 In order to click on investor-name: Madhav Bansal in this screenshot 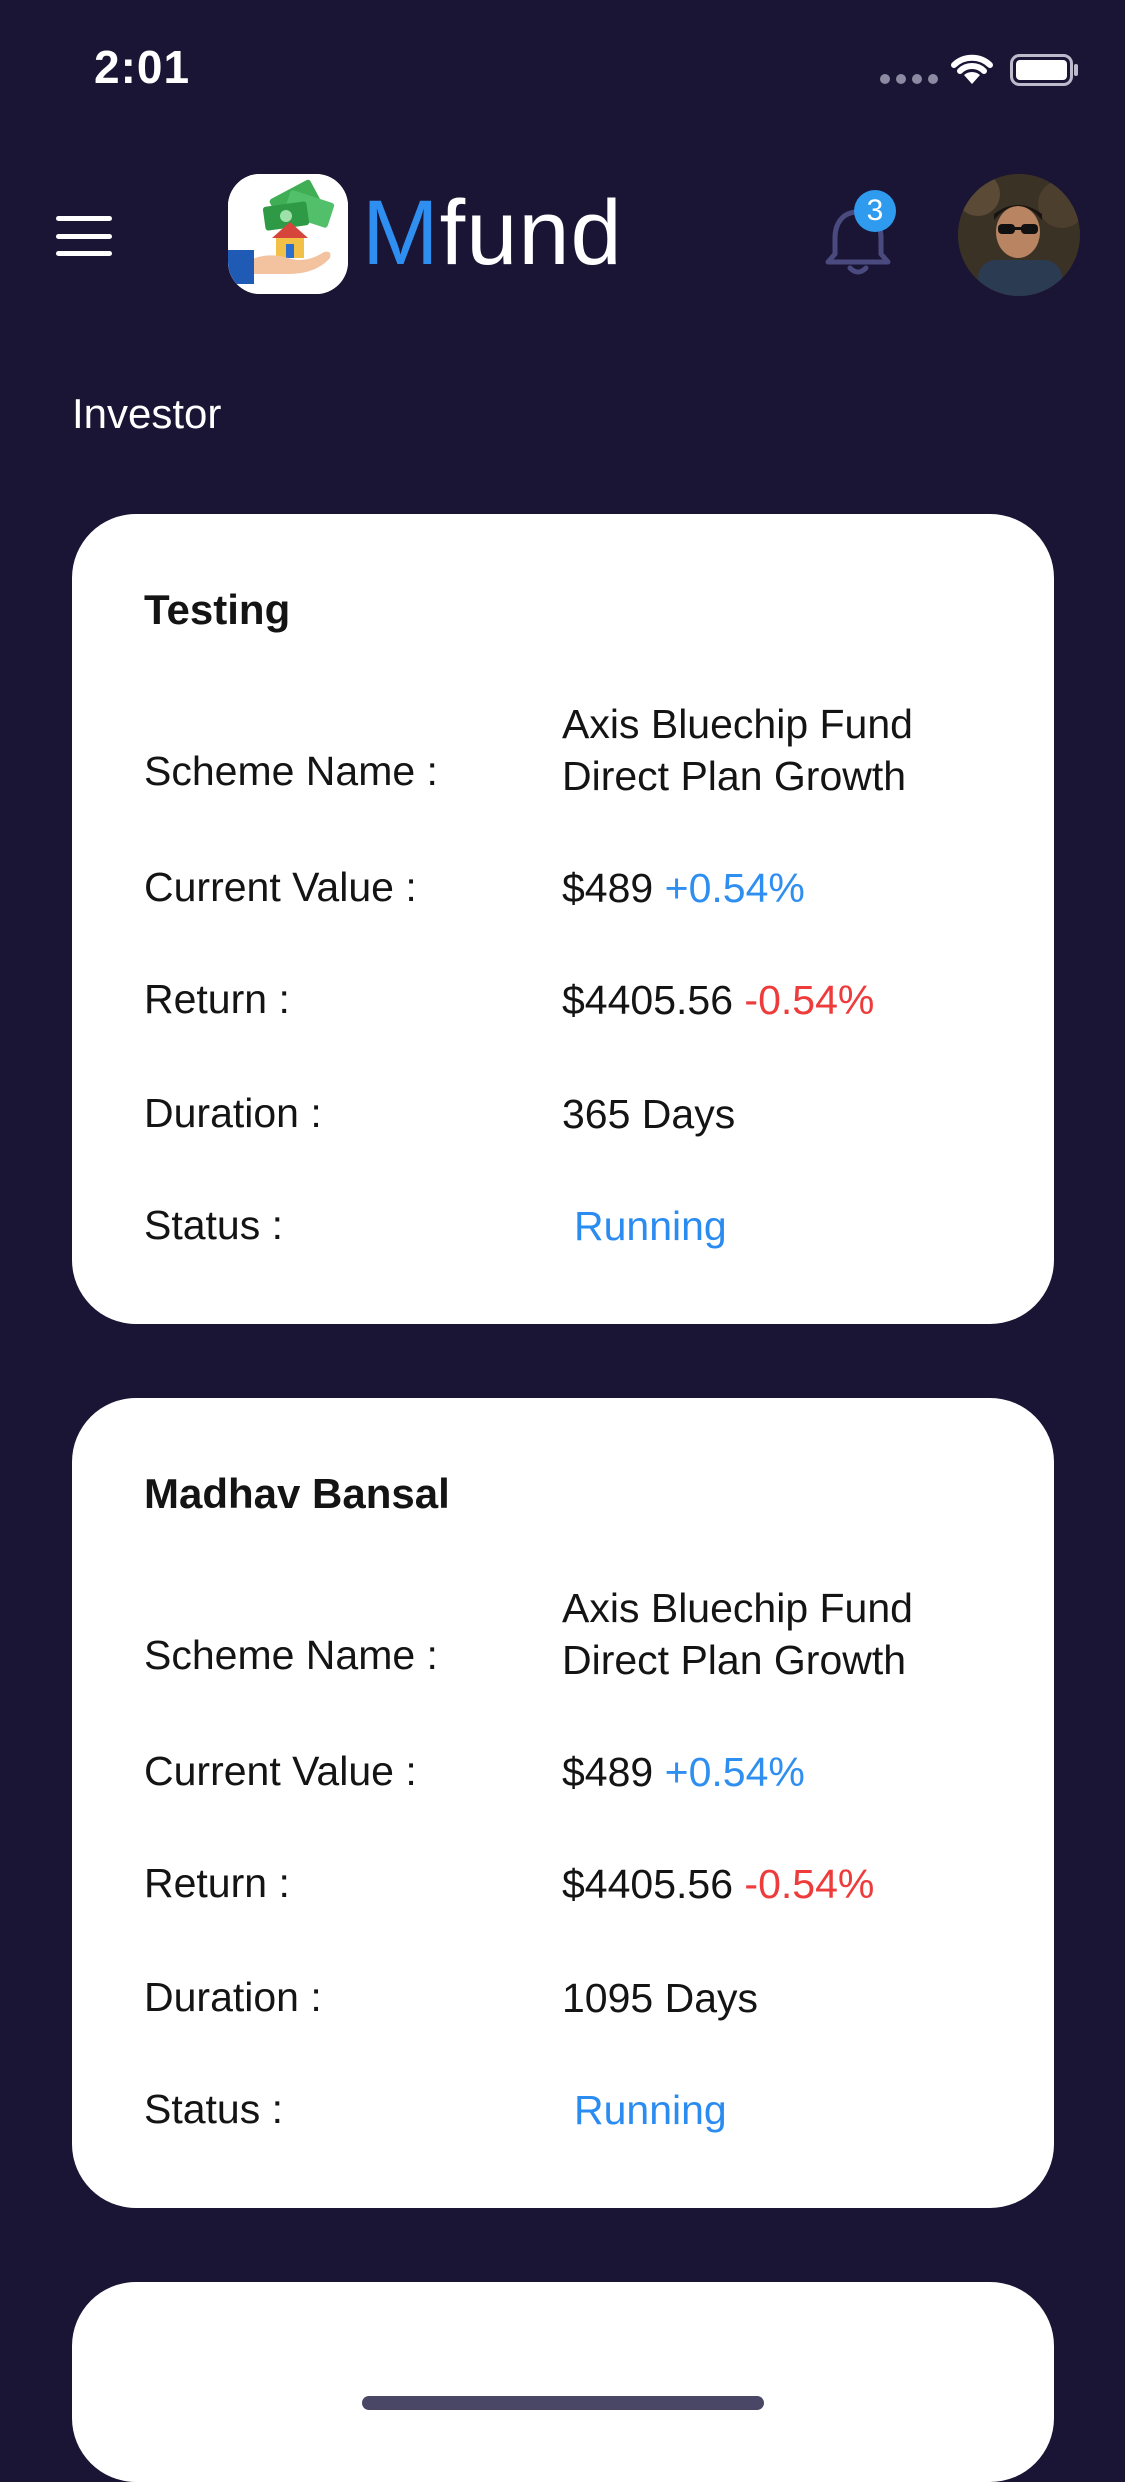, I will do `click(297, 1493)`.